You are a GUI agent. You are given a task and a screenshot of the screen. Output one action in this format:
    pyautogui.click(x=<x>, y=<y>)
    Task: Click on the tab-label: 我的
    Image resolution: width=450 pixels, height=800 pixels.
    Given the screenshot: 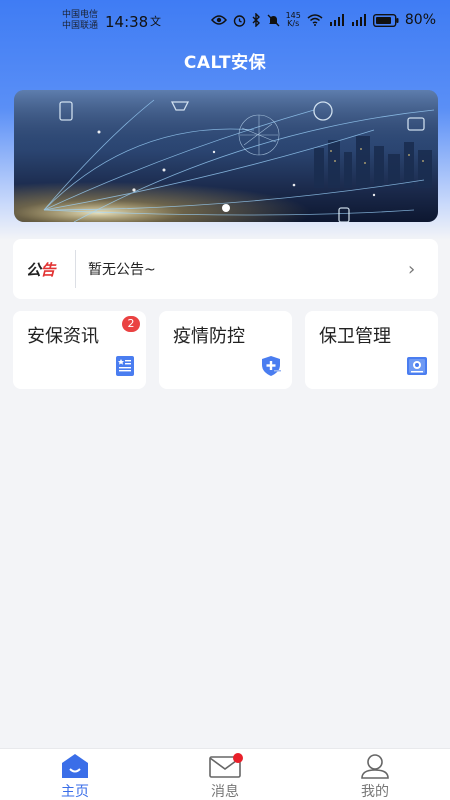 What is the action you would take?
    pyautogui.click(x=375, y=792)
    